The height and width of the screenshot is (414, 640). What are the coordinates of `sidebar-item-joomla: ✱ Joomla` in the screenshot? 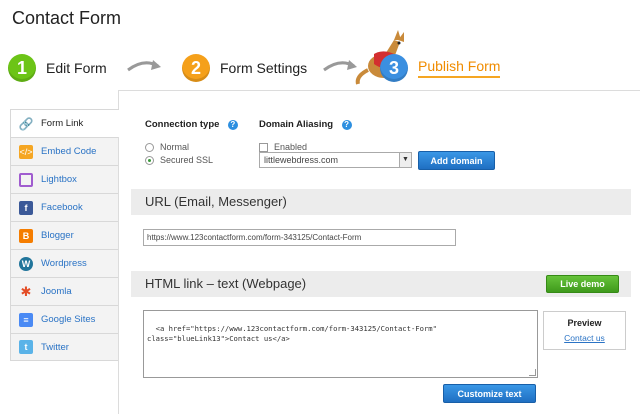 It's located at (64, 291).